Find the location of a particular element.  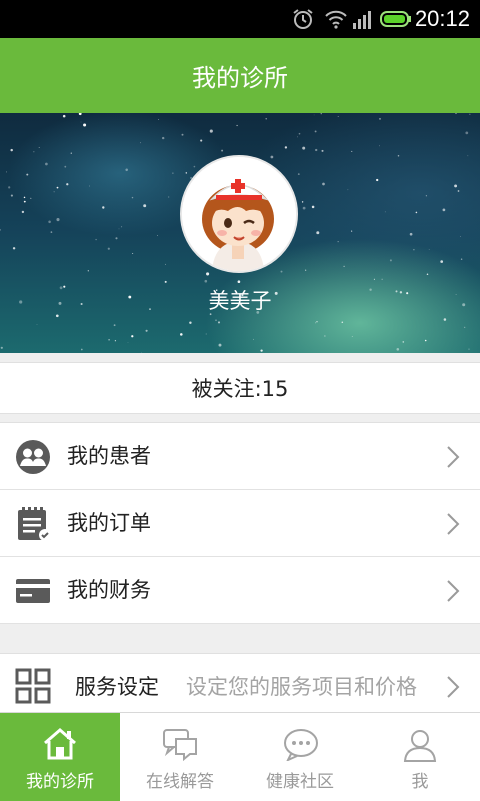

home-icon is located at coordinates (60, 744).